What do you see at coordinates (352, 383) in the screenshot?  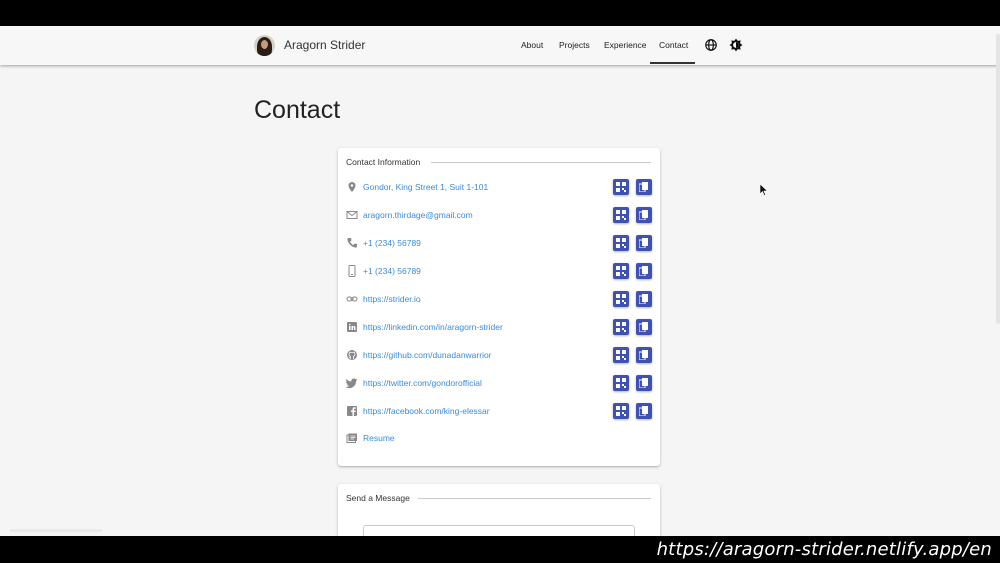 I see `twitter-icon` at bounding box center [352, 383].